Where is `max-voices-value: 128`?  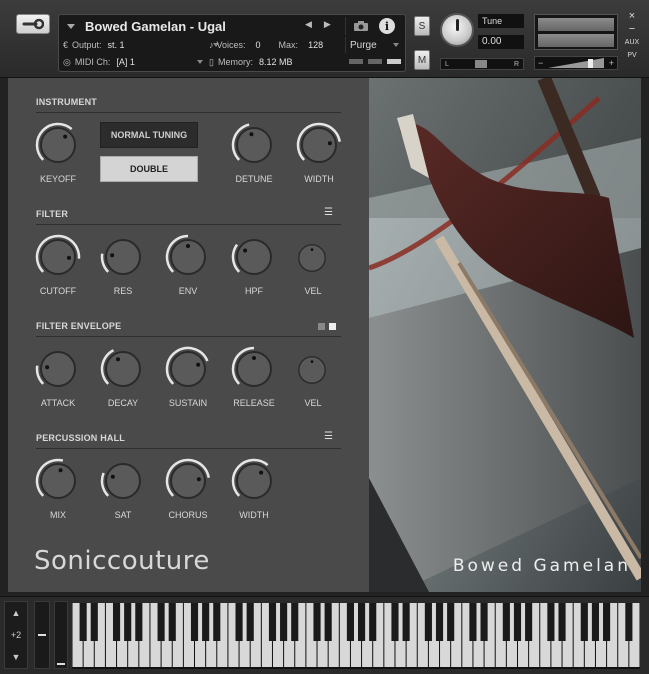 max-voices-value: 128 is located at coordinates (315, 45).